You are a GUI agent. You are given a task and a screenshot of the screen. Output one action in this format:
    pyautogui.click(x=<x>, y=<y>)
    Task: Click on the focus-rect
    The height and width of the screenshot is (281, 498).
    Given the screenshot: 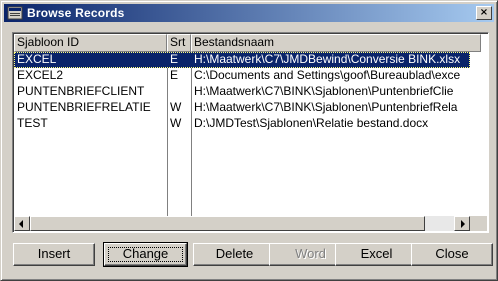 What is the action you would take?
    pyautogui.click(x=145, y=254)
    